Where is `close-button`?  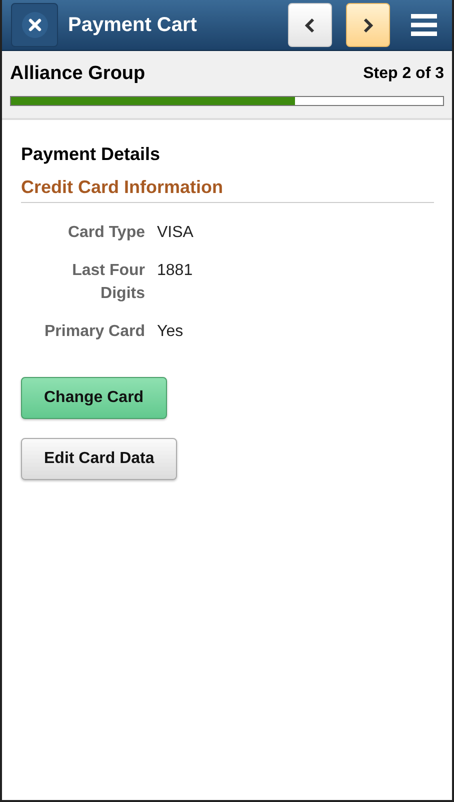
close-button is located at coordinates (34, 25).